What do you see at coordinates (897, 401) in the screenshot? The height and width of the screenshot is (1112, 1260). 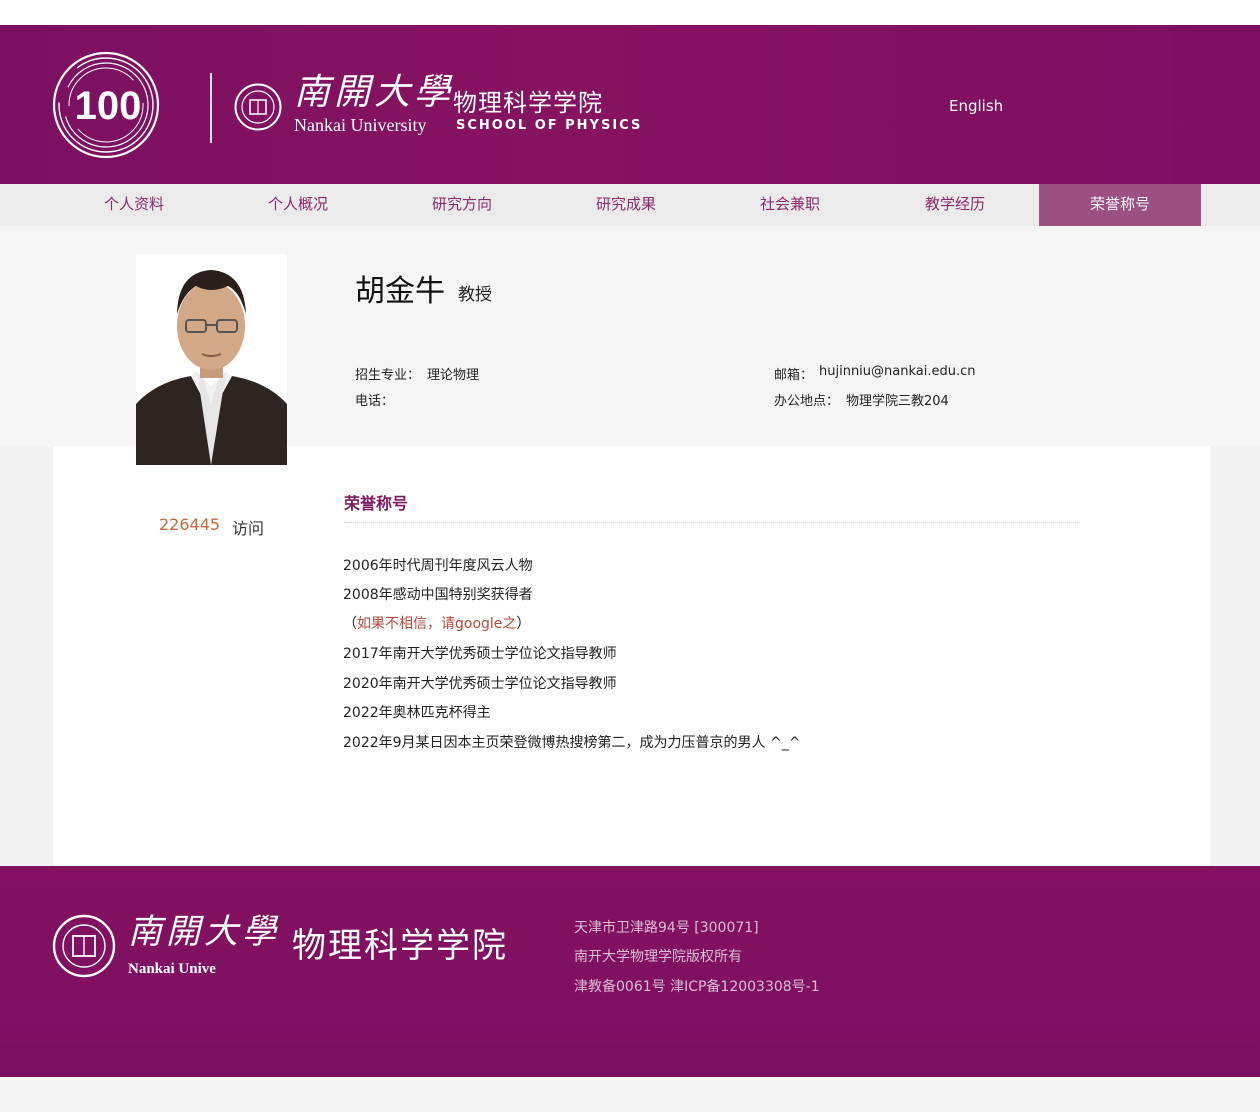 I see `office-value: 物理学院三教204` at bounding box center [897, 401].